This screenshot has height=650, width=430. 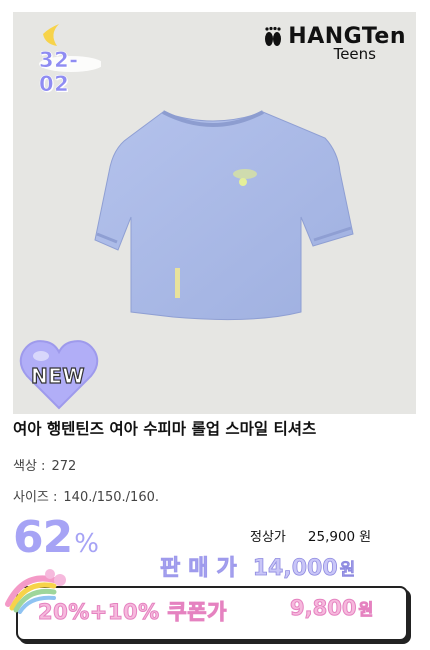 What do you see at coordinates (29, 466) in the screenshot?
I see `color-label: 색상 :` at bounding box center [29, 466].